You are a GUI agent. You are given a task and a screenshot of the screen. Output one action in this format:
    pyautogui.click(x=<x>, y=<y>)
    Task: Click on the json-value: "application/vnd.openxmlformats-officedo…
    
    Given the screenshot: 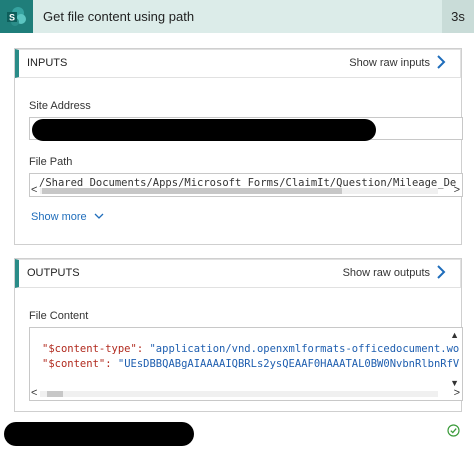 What is the action you would take?
    pyautogui.click(x=304, y=349)
    